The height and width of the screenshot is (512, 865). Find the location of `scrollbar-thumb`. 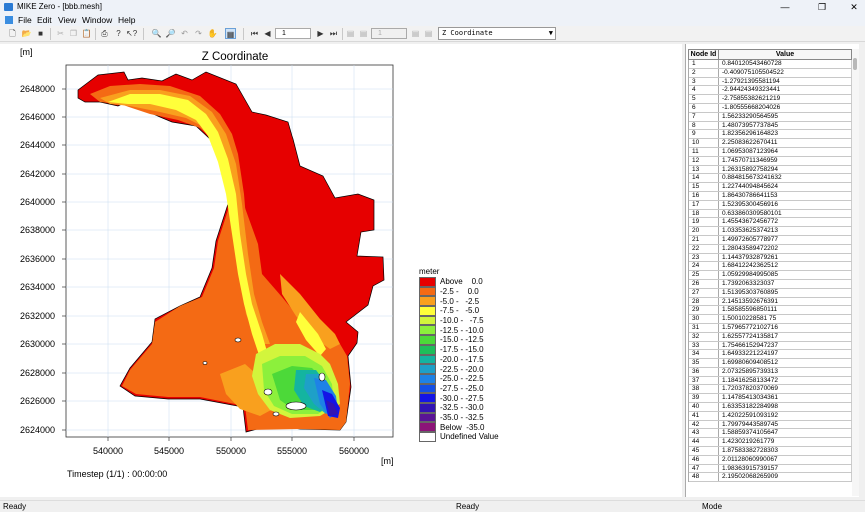

scrollbar-thumb is located at coordinates (855, 64).